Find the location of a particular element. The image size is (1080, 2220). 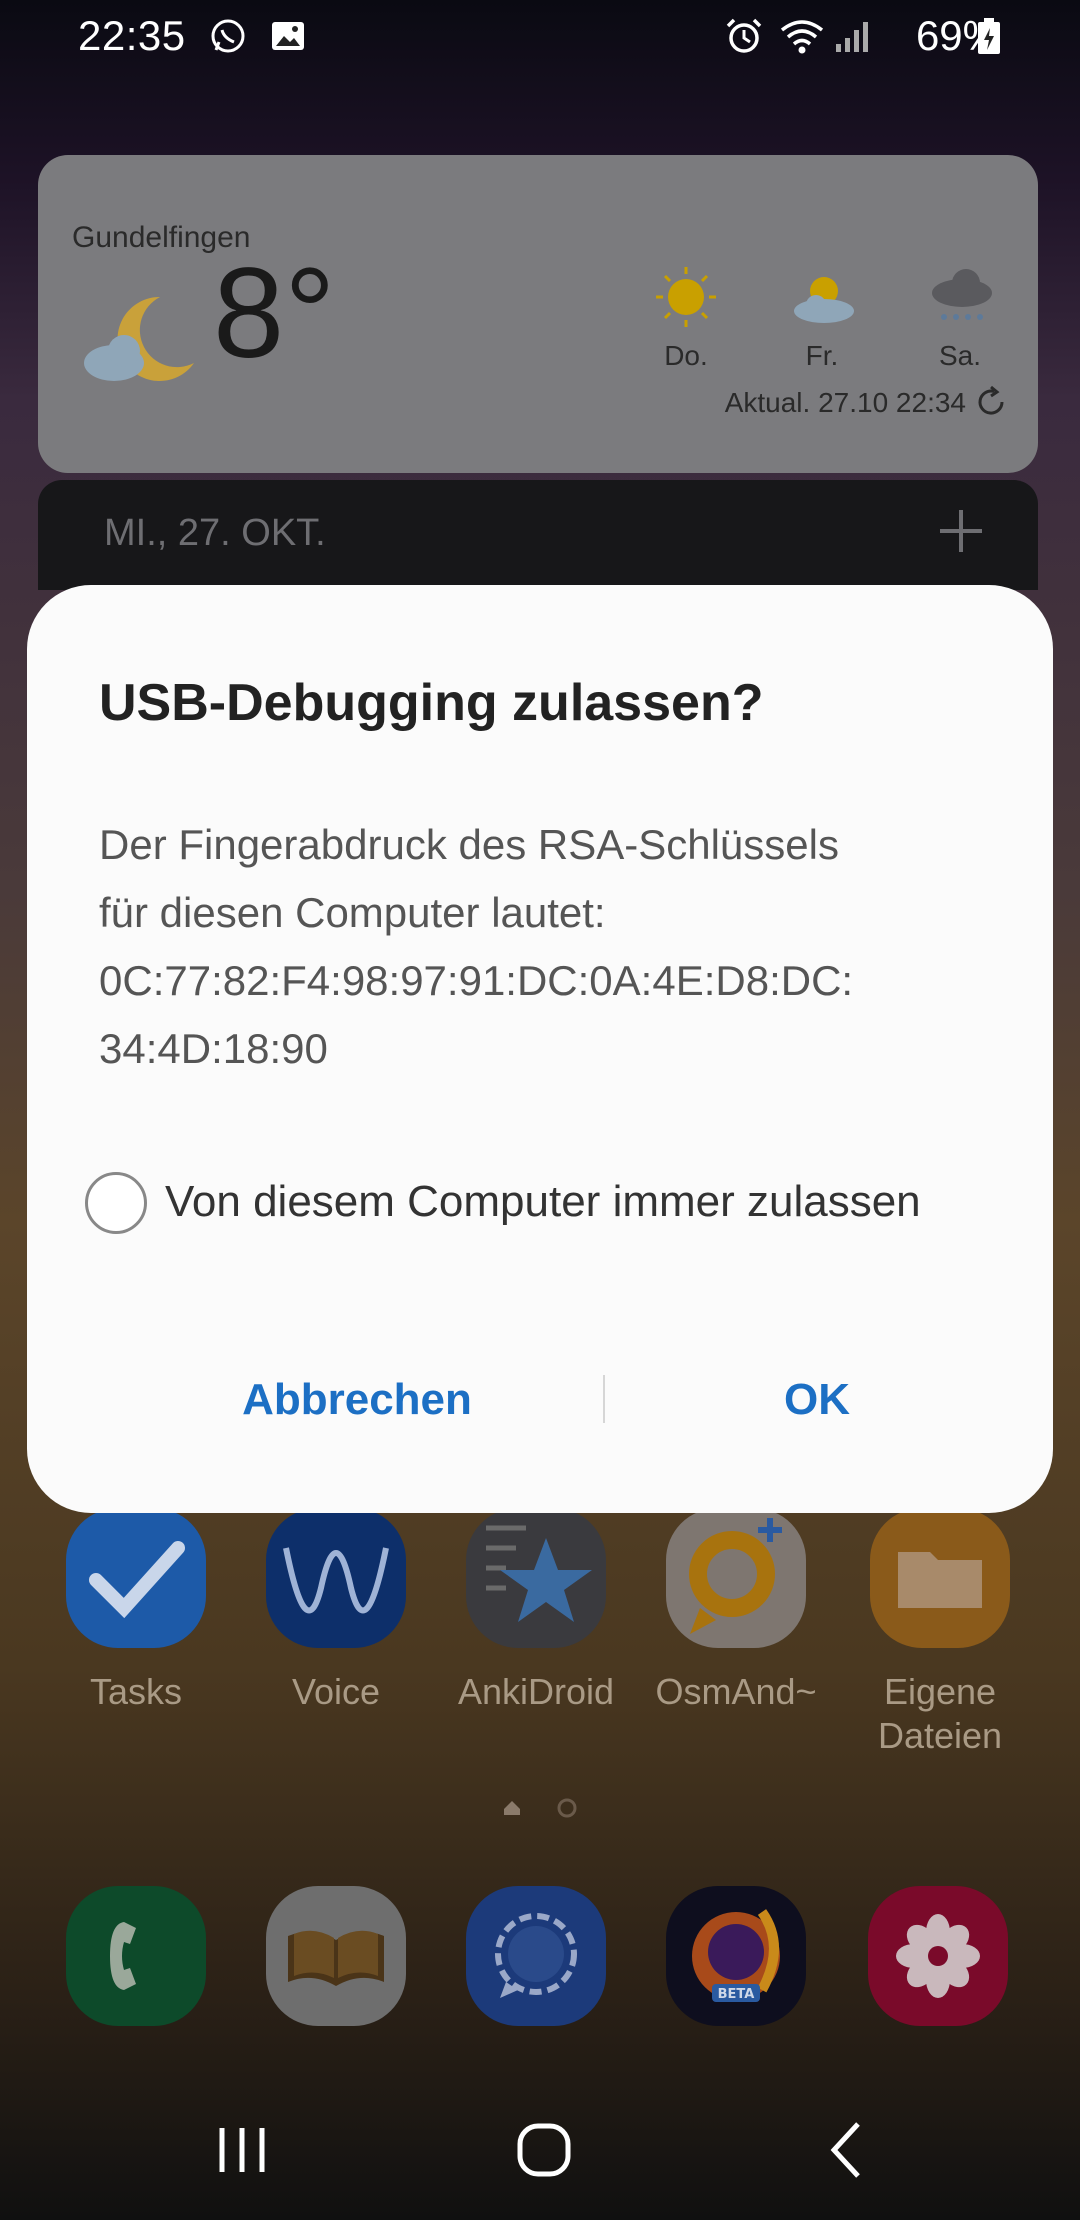

navigation-bar is located at coordinates (540, 2145).